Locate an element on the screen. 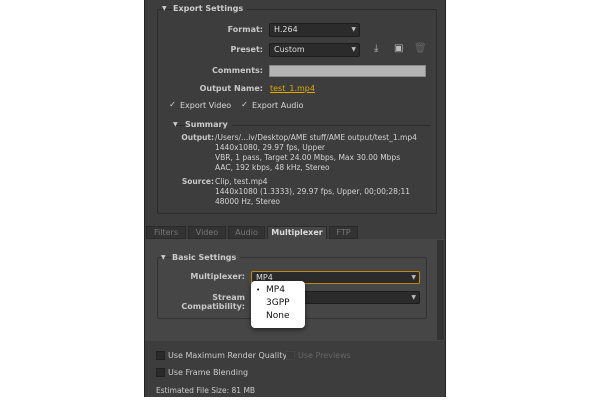 Image resolution: width=600 pixels, height=400 pixels. use-previews-checkbox: Use Previews is located at coordinates (318, 355).